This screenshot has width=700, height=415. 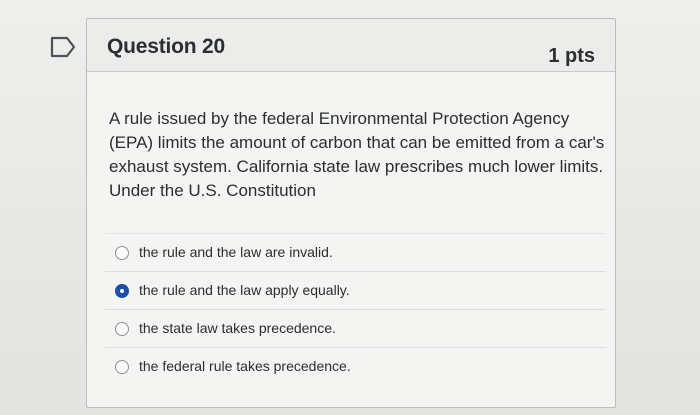 What do you see at coordinates (355, 252) in the screenshot?
I see `answer-option: the rule and the law are invalid.` at bounding box center [355, 252].